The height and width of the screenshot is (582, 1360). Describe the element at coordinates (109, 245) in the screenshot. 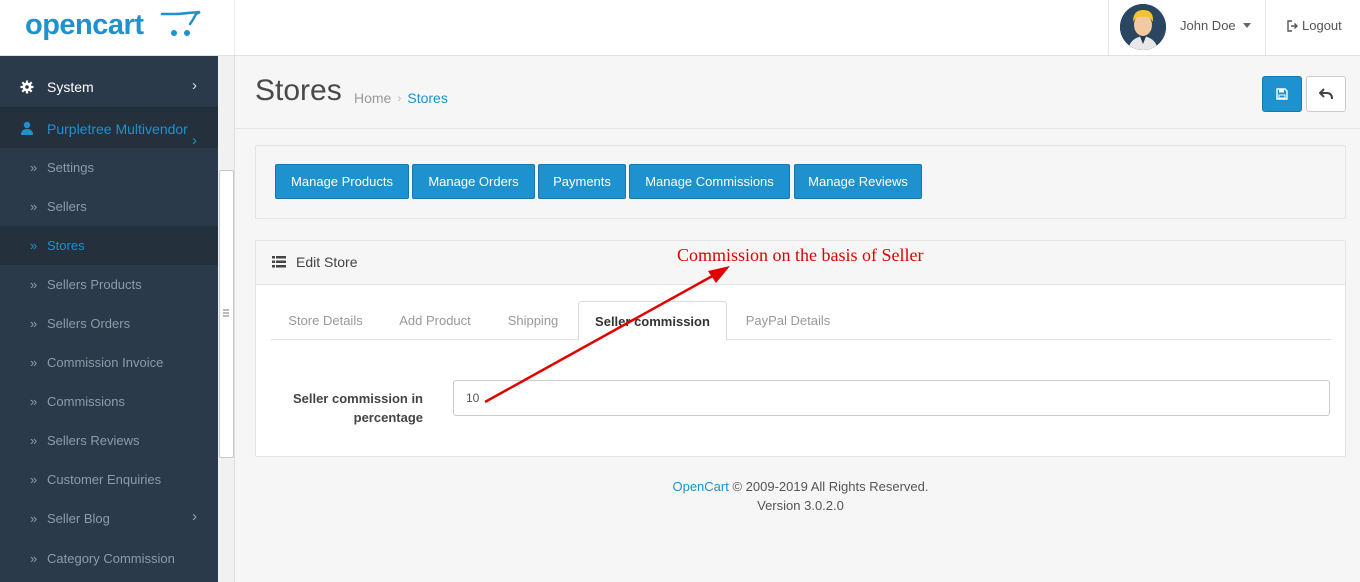

I see `sidebar-item-stores: » Stores` at that location.